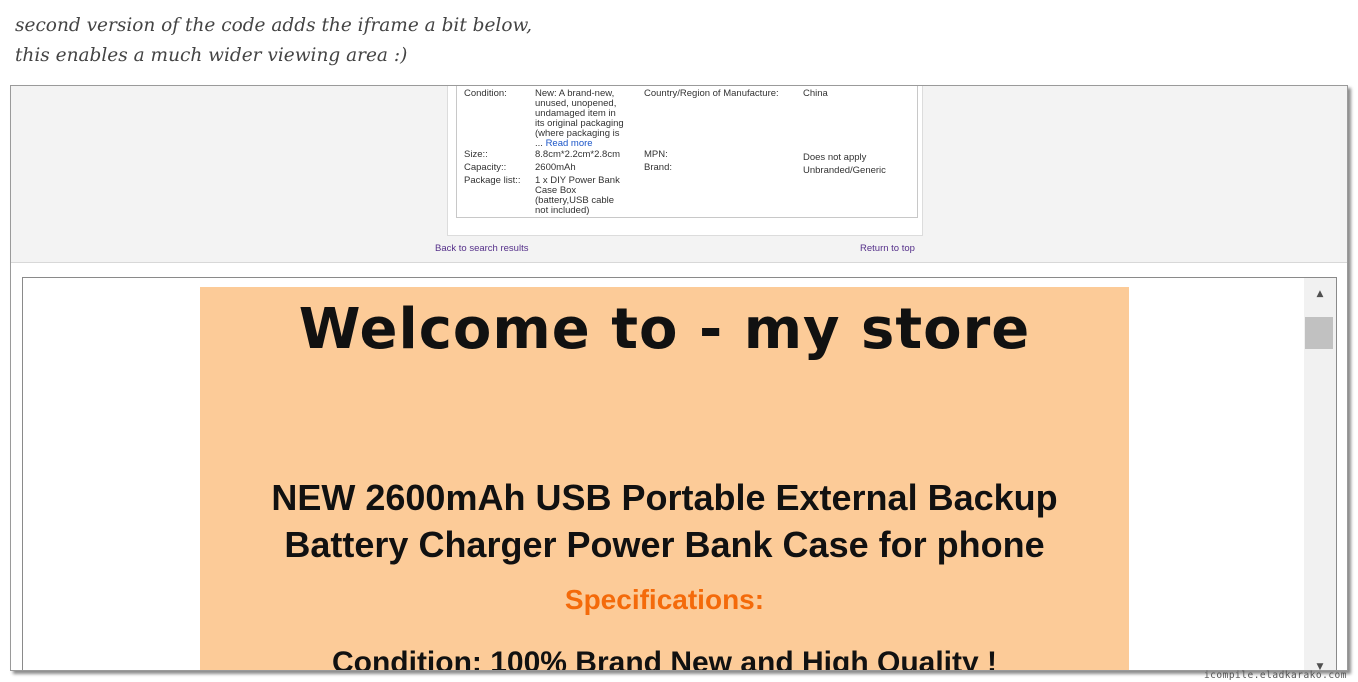 The width and height of the screenshot is (1358, 682). What do you see at coordinates (656, 154) in the screenshot?
I see `mpn-label: MPN:` at bounding box center [656, 154].